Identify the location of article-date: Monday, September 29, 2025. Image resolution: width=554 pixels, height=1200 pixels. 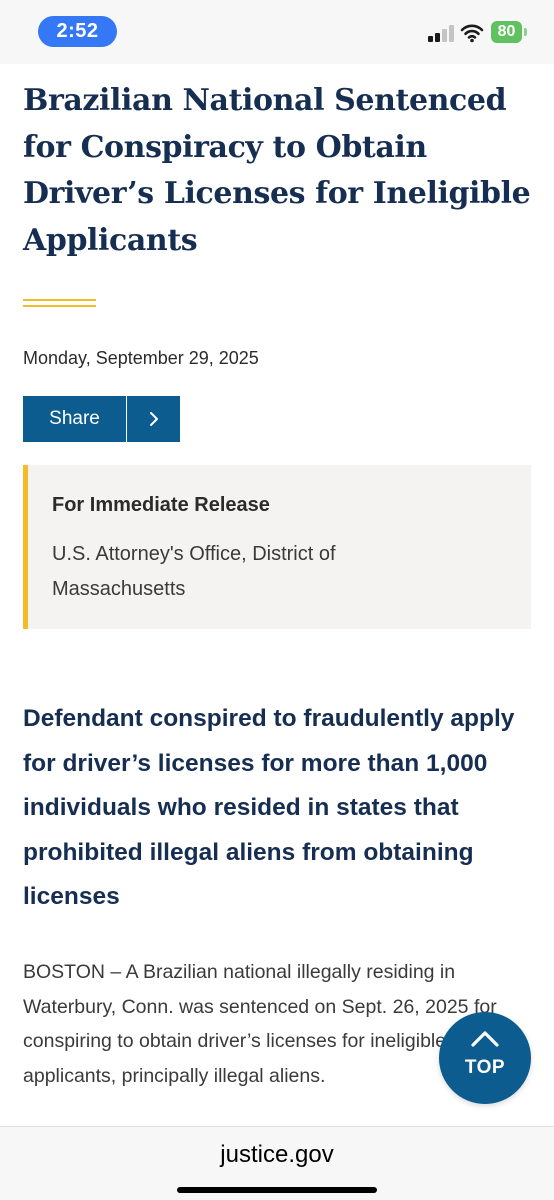
(141, 358).